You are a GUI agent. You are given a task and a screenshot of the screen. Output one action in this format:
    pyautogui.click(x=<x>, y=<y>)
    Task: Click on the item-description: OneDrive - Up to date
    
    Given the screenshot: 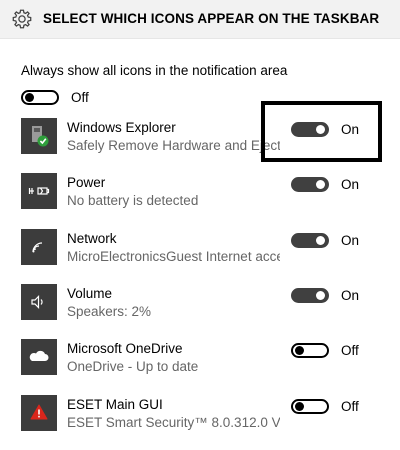 What is the action you would take?
    pyautogui.click(x=133, y=366)
    